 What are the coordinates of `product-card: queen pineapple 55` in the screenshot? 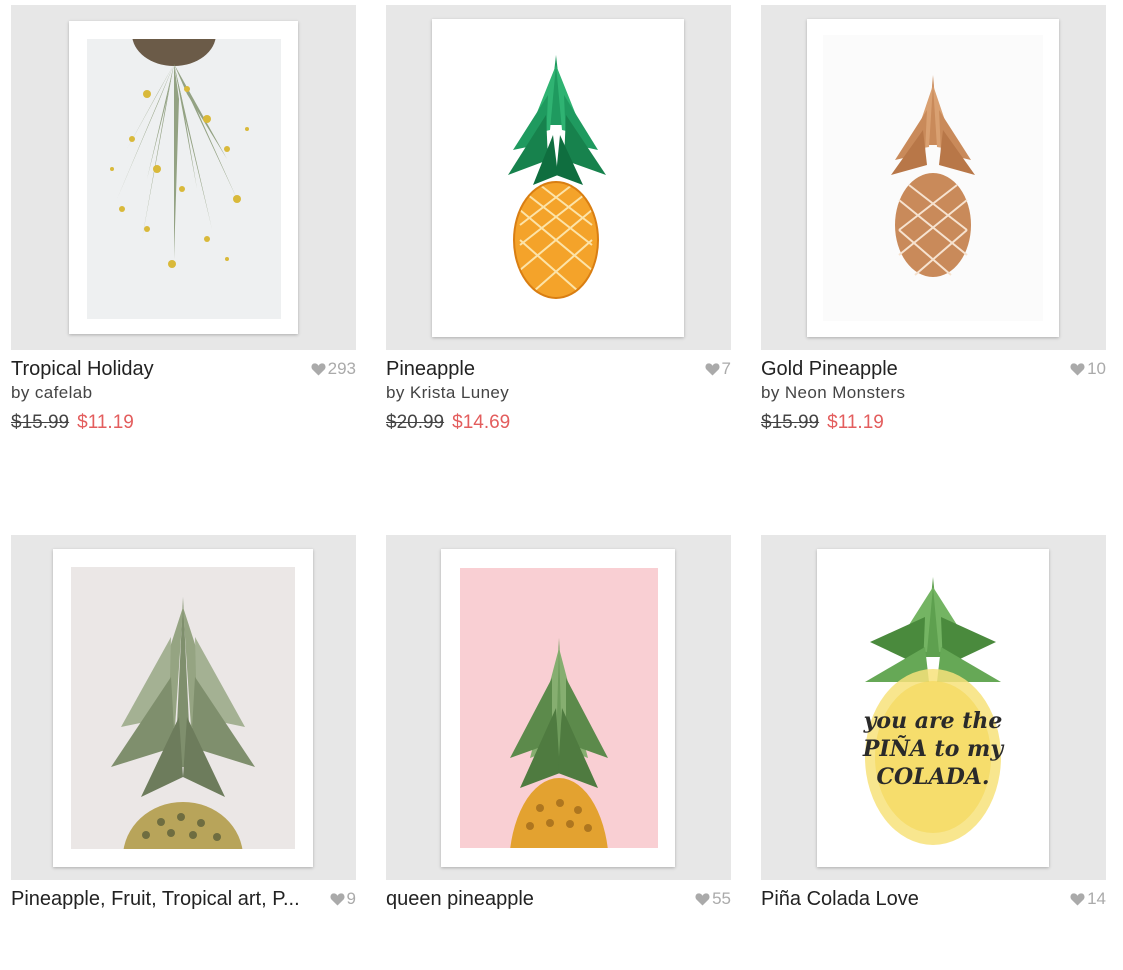 It's located at (558, 752).